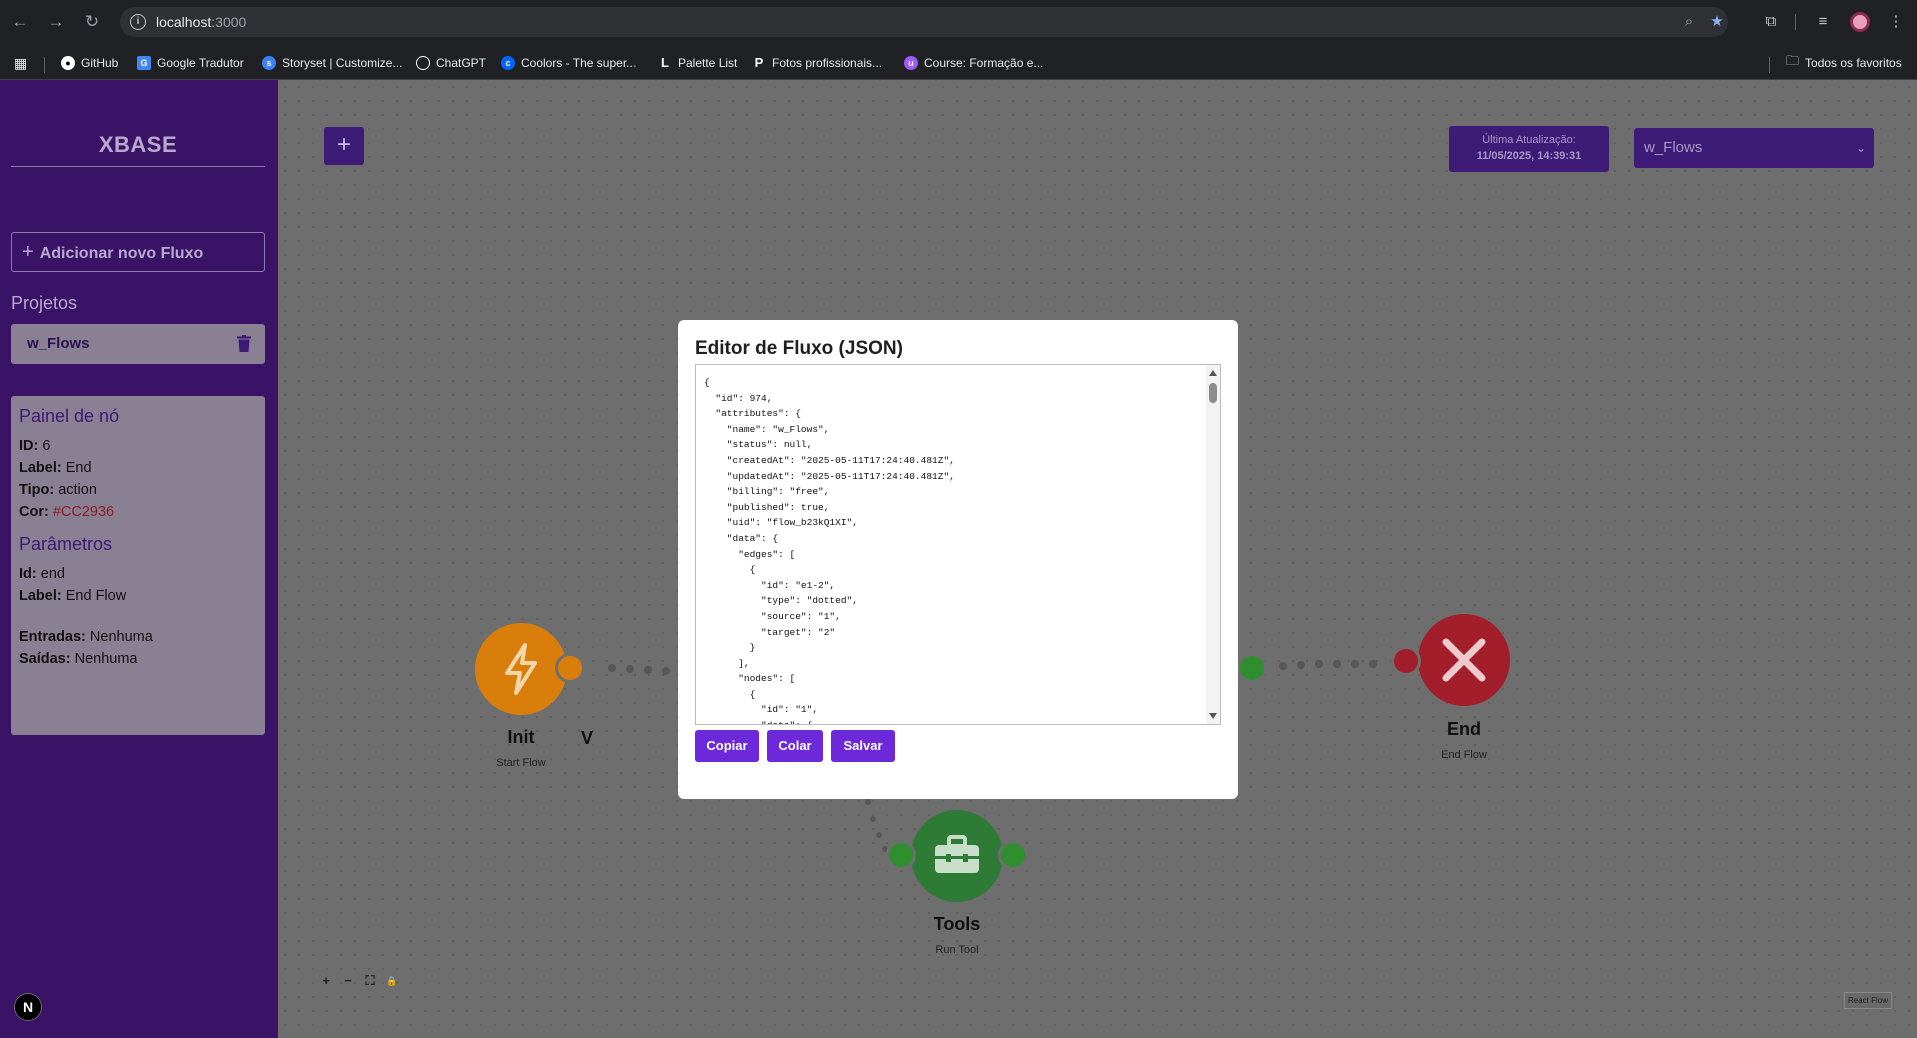 Image resolution: width=1917 pixels, height=1038 pixels. Describe the element at coordinates (1795, 22) in the screenshot. I see `toolbar-separator` at that location.